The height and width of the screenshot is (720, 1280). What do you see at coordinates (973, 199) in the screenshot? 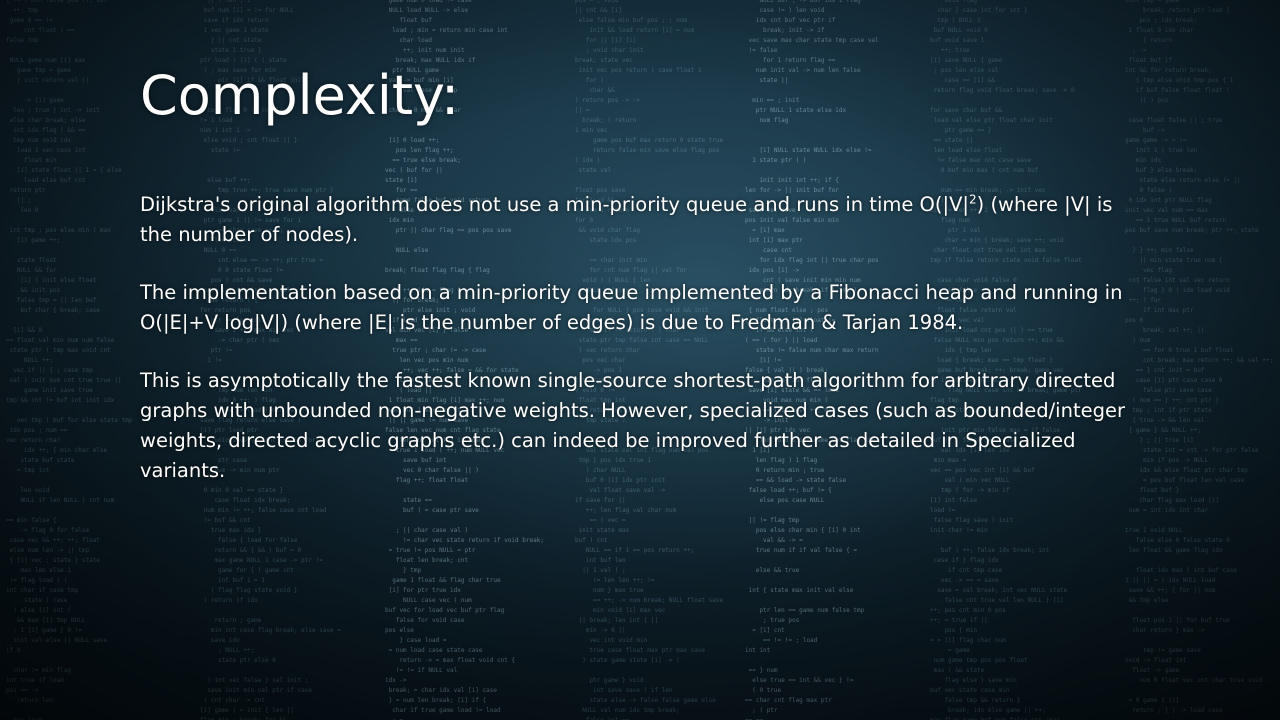
I see `superscript: 2` at bounding box center [973, 199].